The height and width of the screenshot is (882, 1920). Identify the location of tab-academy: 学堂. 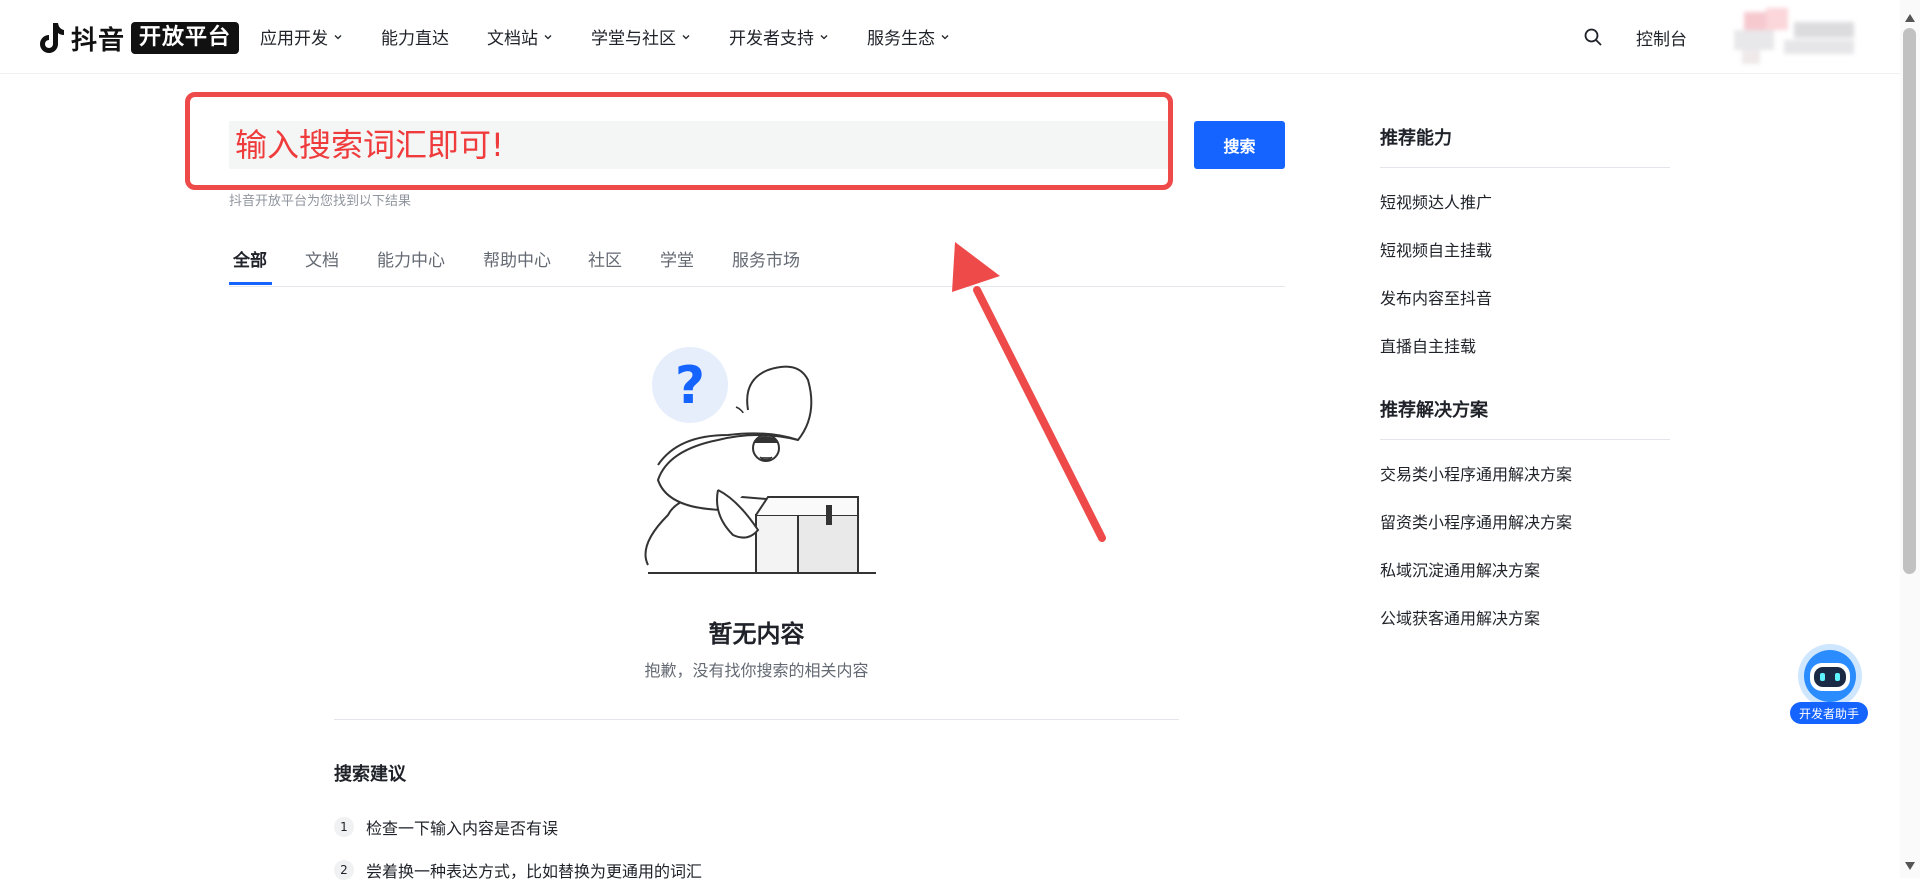
(677, 258).